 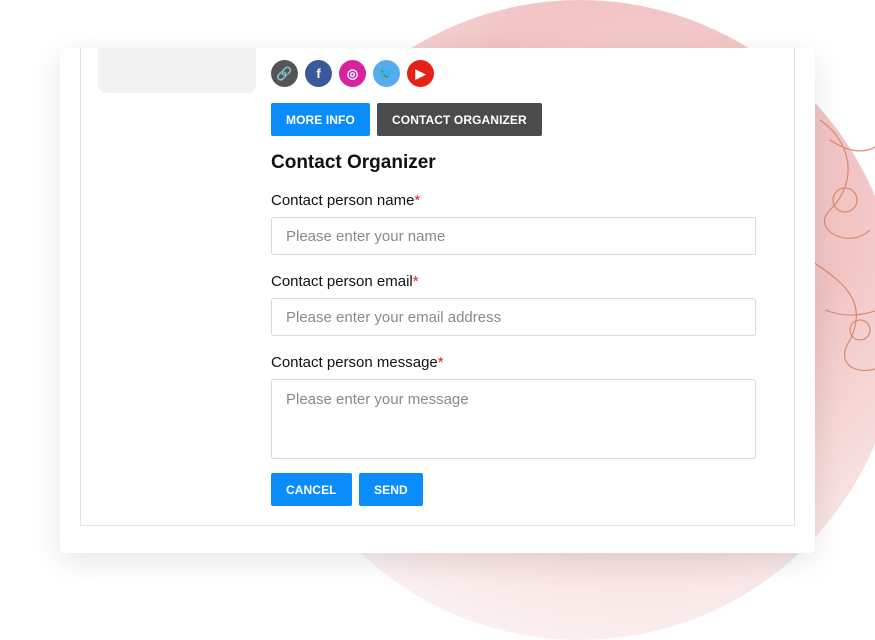 What do you see at coordinates (343, 200) in the screenshot?
I see `name-label-text: Contact person name` at bounding box center [343, 200].